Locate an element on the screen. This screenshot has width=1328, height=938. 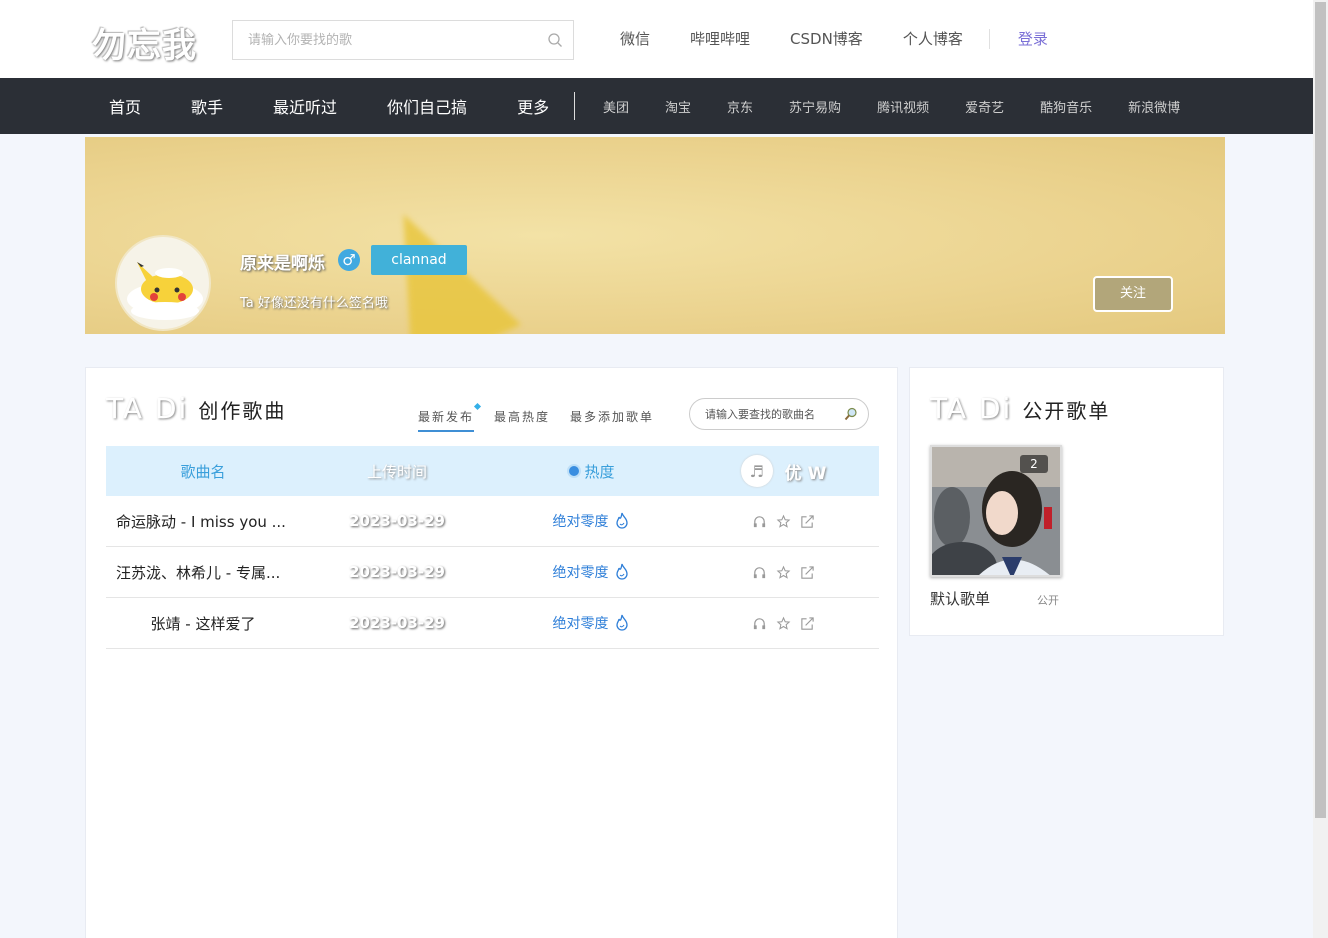
nav-ext-iqiyi: 爱奇艺 is located at coordinates (984, 106).